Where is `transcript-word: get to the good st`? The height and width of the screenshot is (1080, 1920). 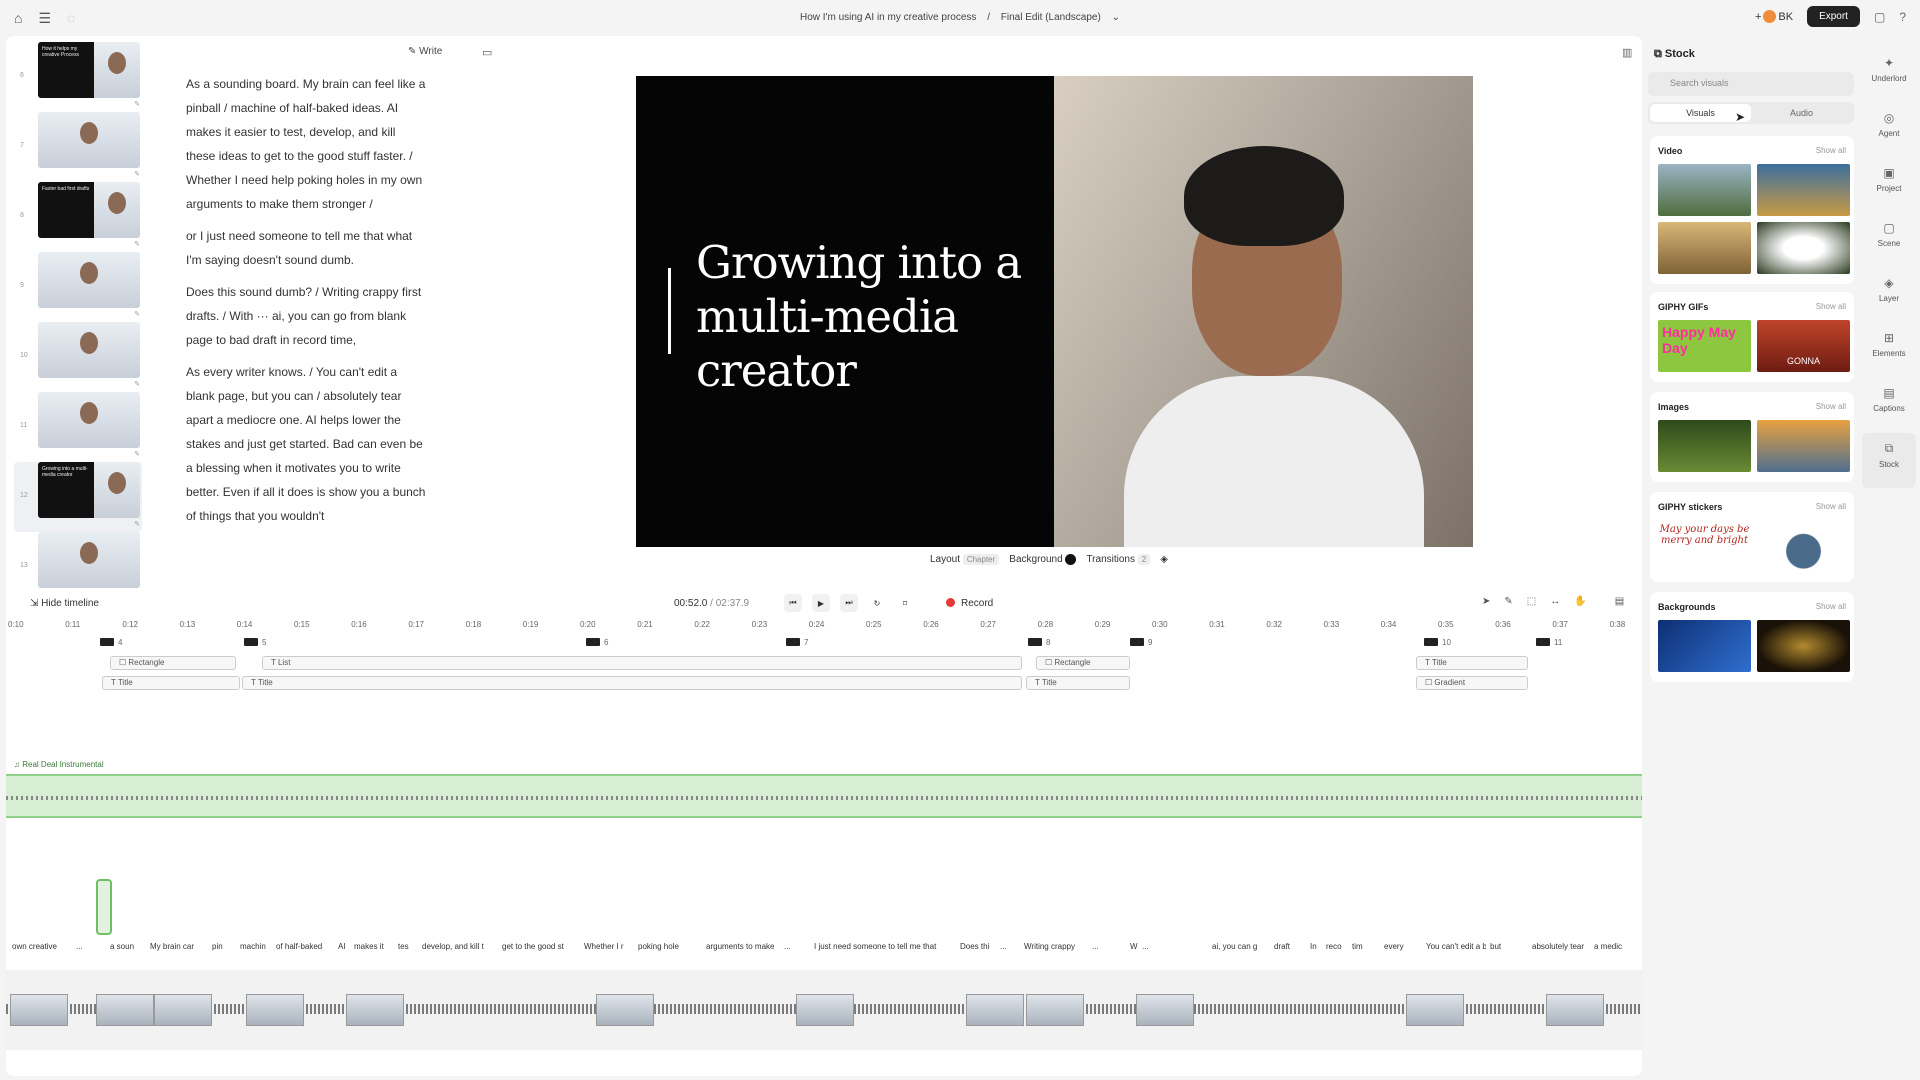 transcript-word: get to the good st is located at coordinates (537, 946).